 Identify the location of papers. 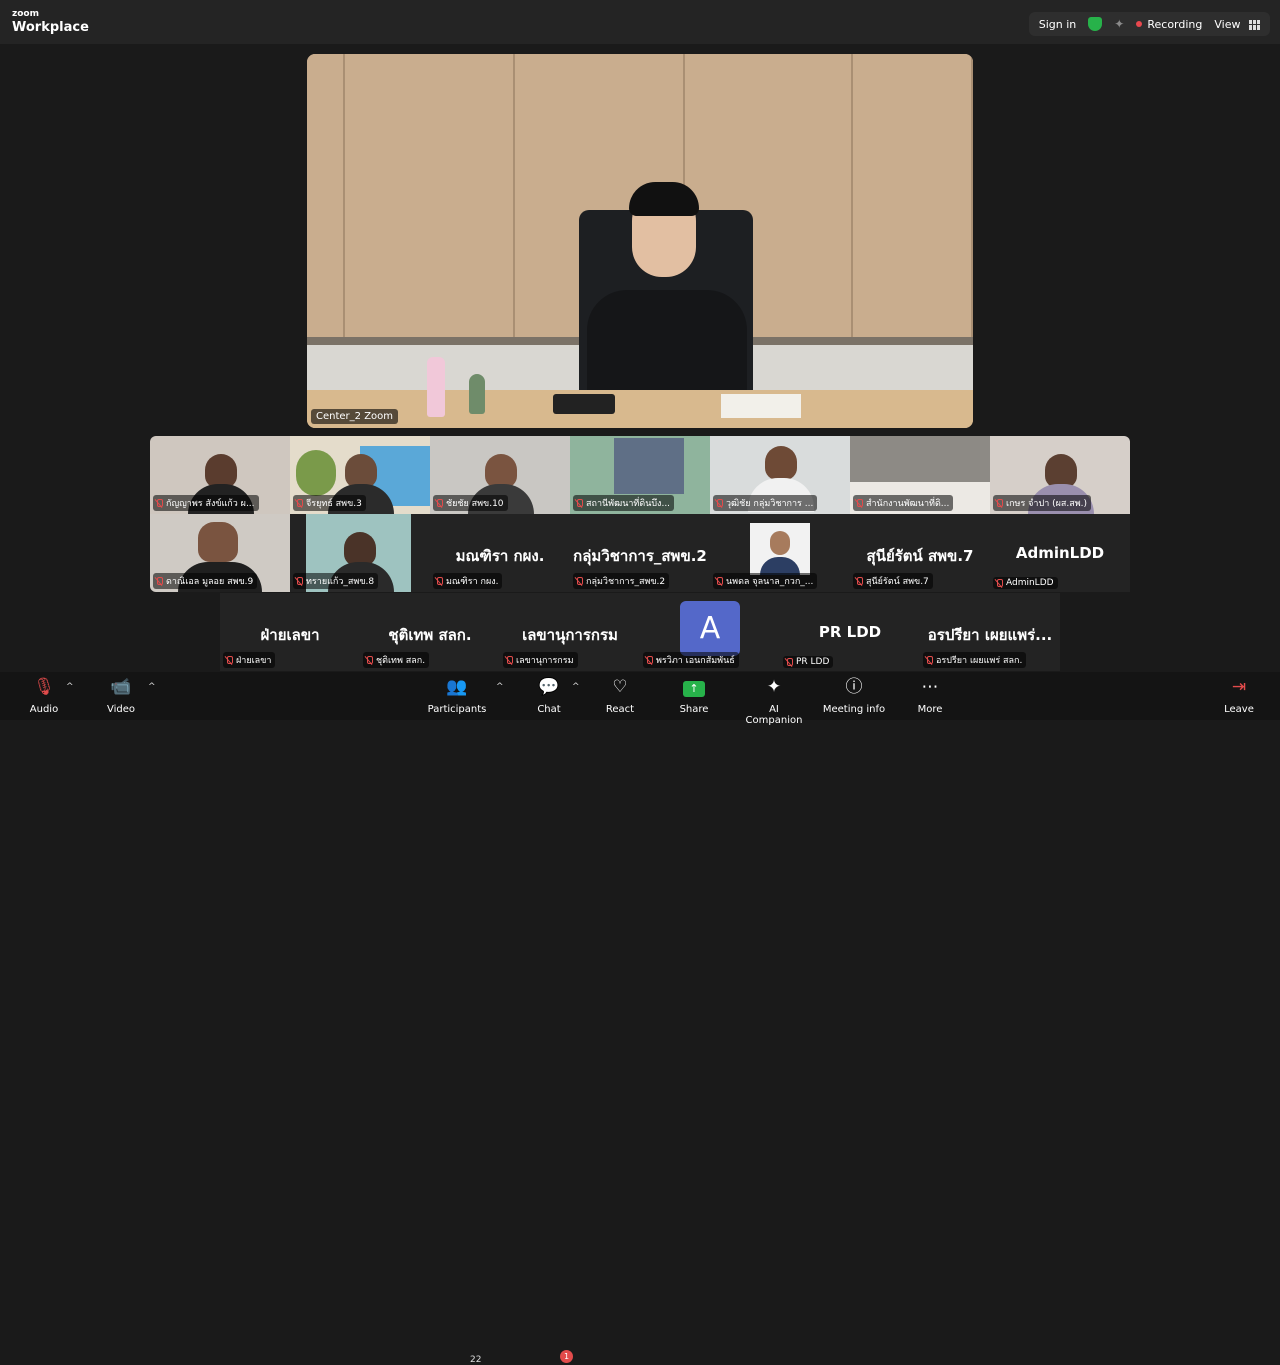
(761, 406).